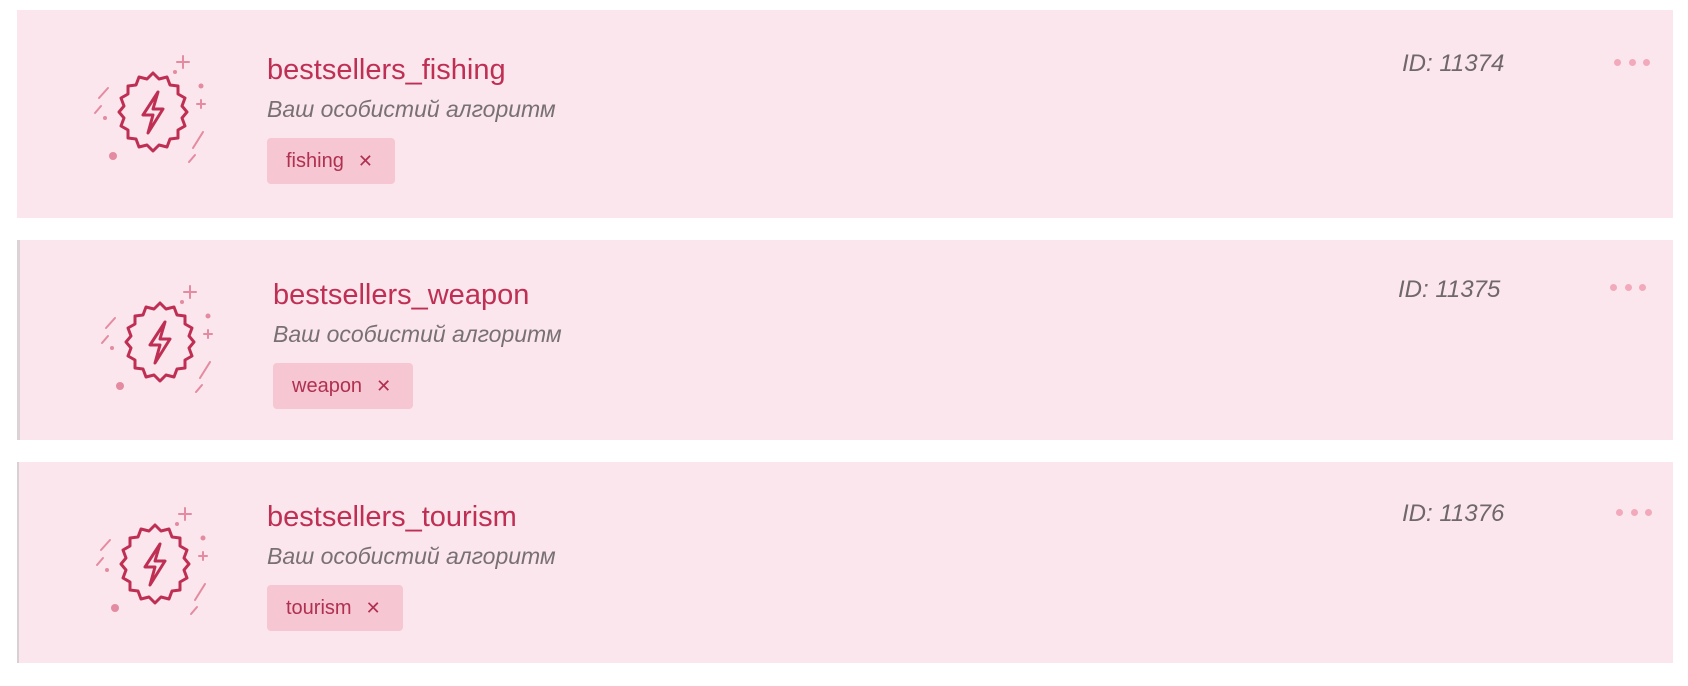 This screenshot has height=686, width=1688. Describe the element at coordinates (1453, 63) in the screenshot. I see `algorithm-id: ID: 11374` at that location.